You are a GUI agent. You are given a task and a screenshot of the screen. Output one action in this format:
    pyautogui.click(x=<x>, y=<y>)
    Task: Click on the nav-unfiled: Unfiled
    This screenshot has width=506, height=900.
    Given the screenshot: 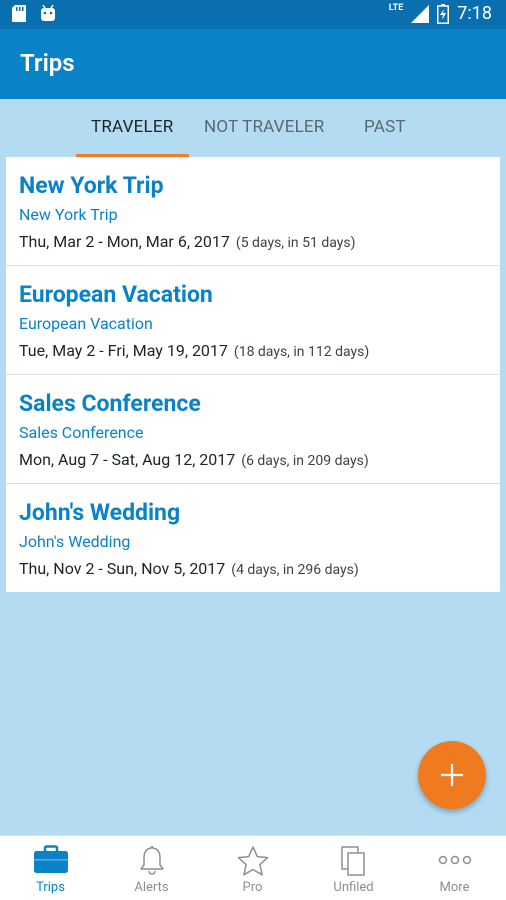 What is the action you would take?
    pyautogui.click(x=353, y=868)
    